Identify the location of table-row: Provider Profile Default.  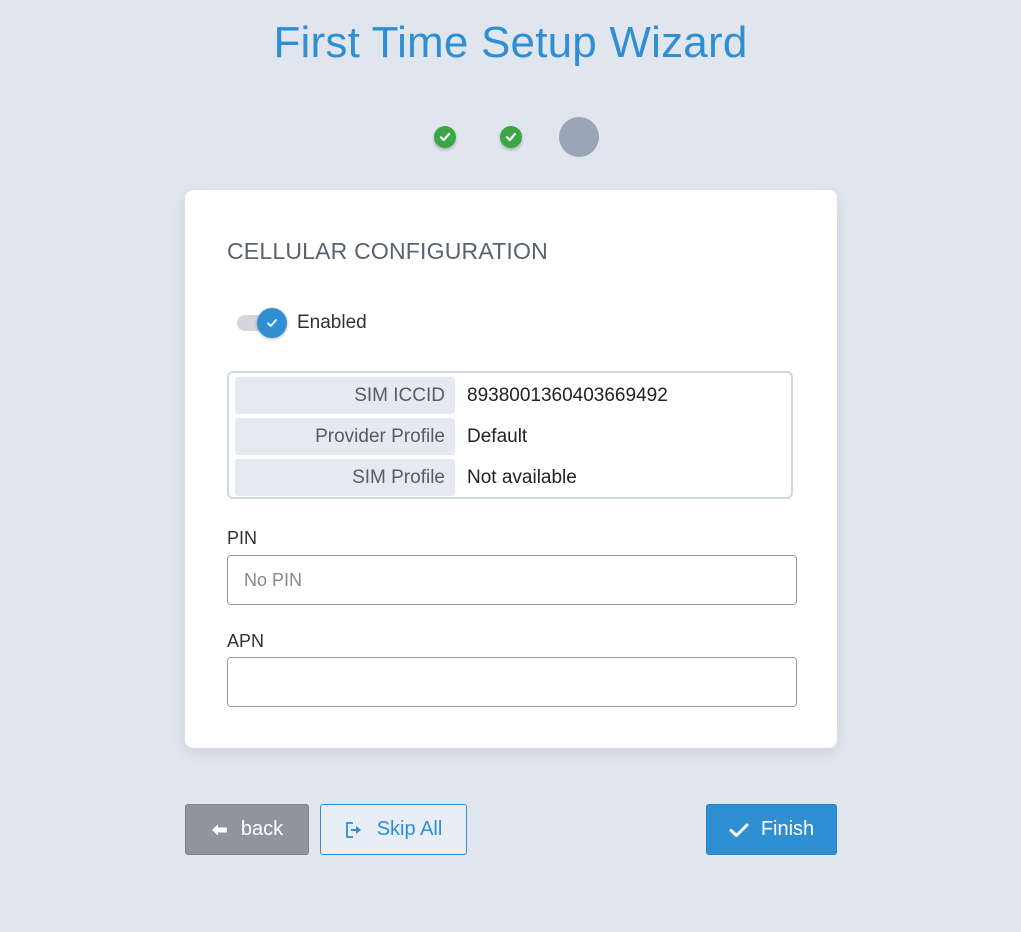
(513, 436).